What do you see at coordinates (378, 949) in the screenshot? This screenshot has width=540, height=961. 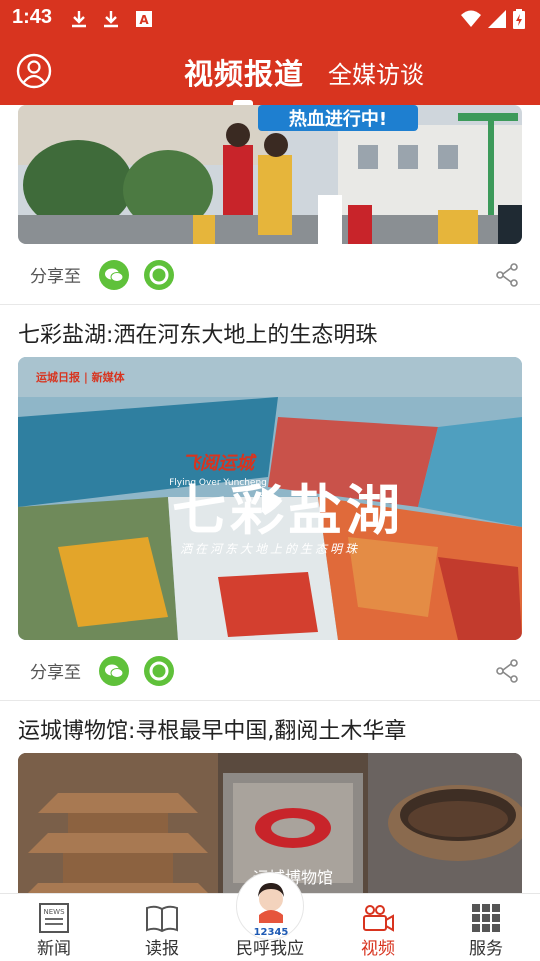 I see `nav-label: 视频` at bounding box center [378, 949].